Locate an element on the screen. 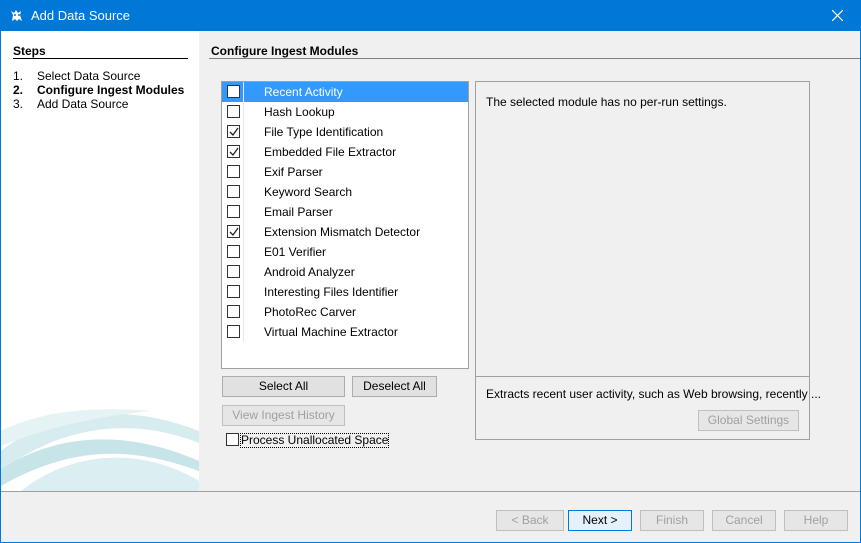 The image size is (861, 543). module-name: Hash Lookup is located at coordinates (299, 112).